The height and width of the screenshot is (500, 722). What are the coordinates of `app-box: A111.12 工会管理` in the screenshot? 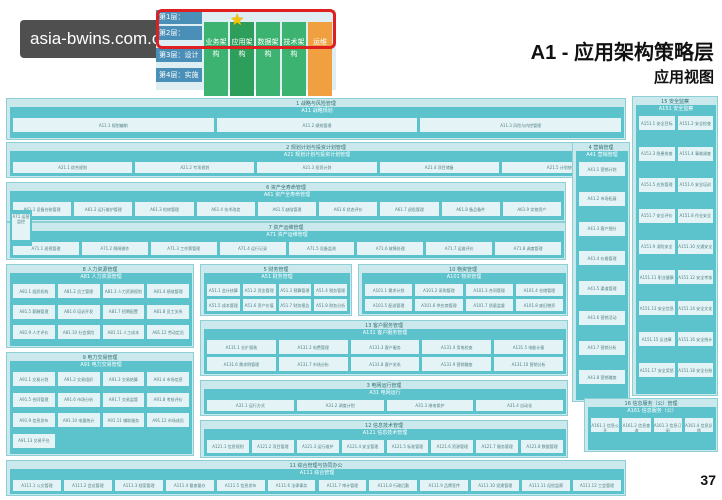 It's located at (597, 485).